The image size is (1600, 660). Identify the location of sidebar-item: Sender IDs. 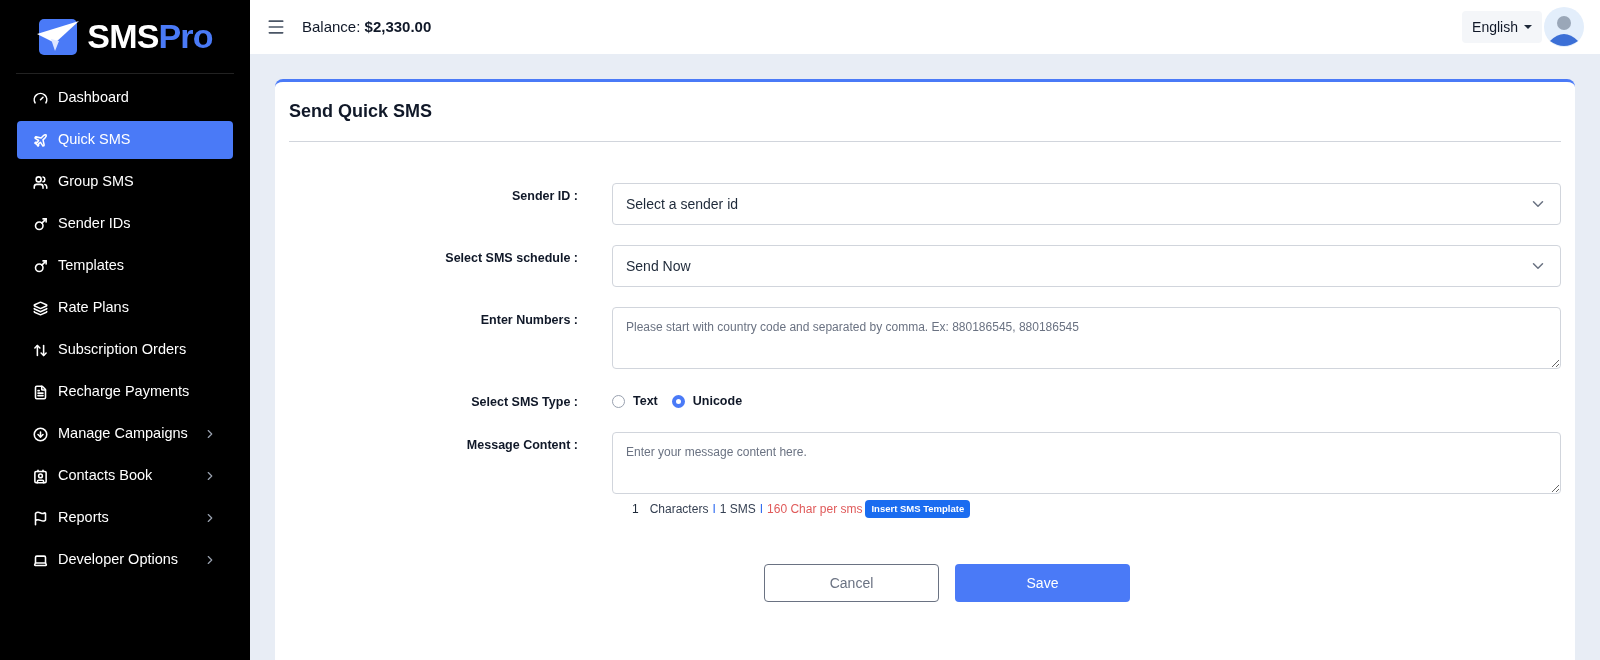
(125, 224).